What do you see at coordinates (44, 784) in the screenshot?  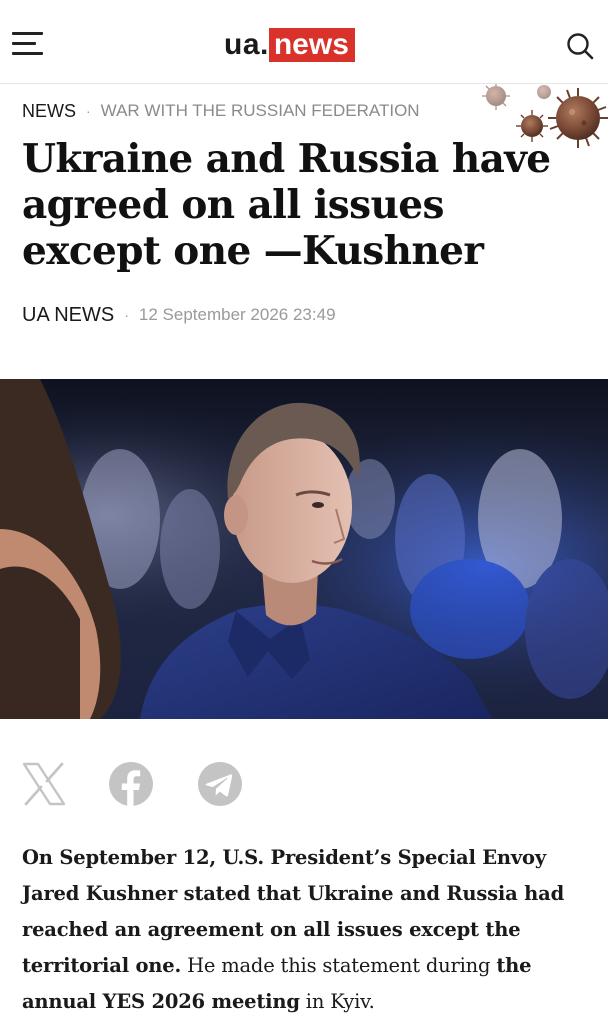 I see `x-icon` at bounding box center [44, 784].